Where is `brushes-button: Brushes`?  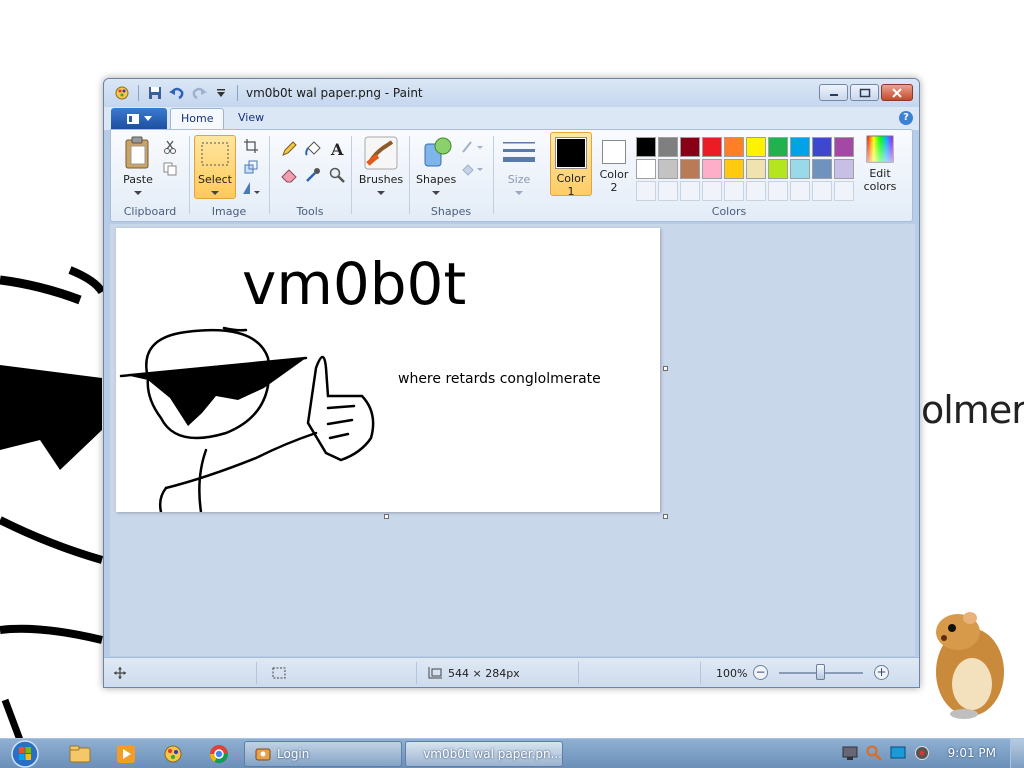 brushes-button: Brushes is located at coordinates (381, 167).